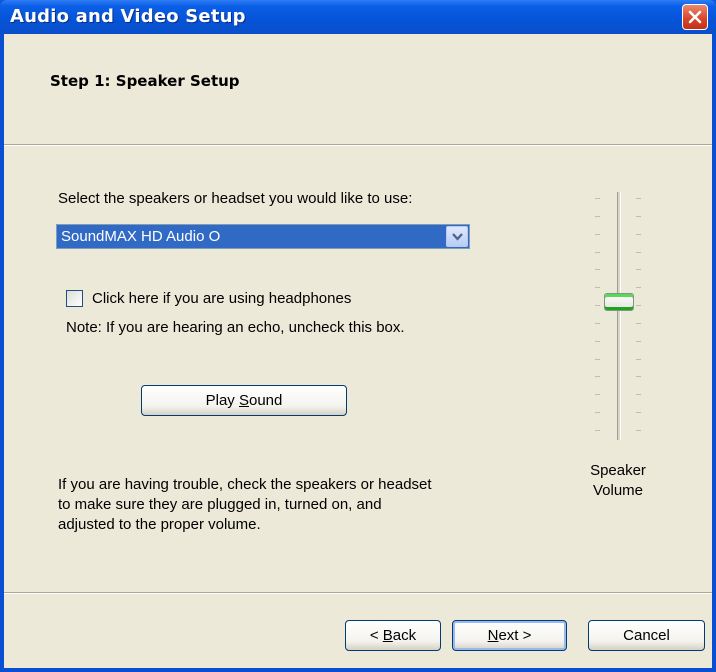 The width and height of the screenshot is (716, 672). Describe the element at coordinates (222, 400) in the screenshot. I see `play-sound-label-pre: Play` at that location.